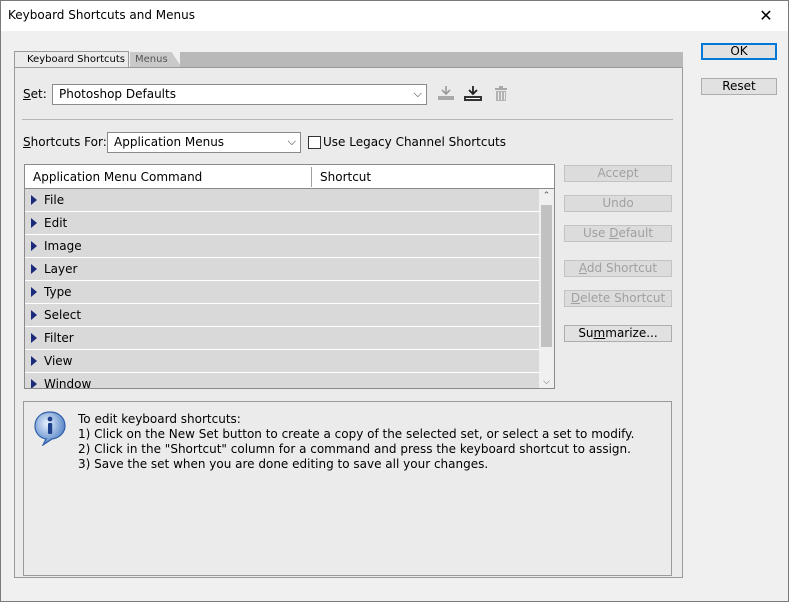  What do you see at coordinates (394, 15) in the screenshot?
I see `title-bar: Keyboard Shortcuts and Menus ✕` at bounding box center [394, 15].